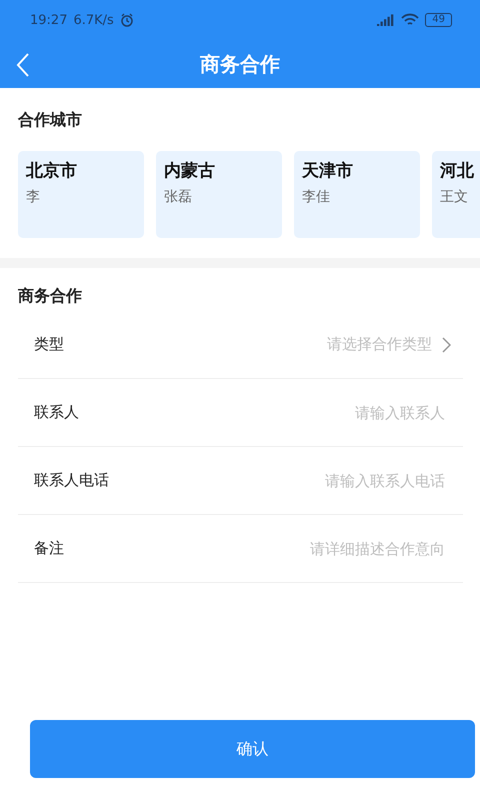 Image resolution: width=480 pixels, height=800 pixels. I want to click on city-card: 北京市 李, so click(81, 194).